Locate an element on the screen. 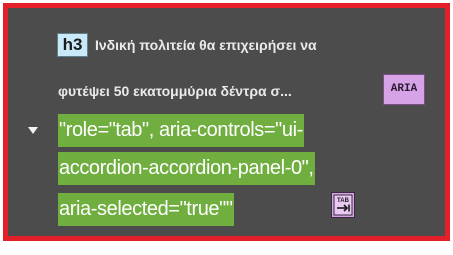 This screenshot has height=255, width=453. tab-key-icon: TAB is located at coordinates (343, 205).